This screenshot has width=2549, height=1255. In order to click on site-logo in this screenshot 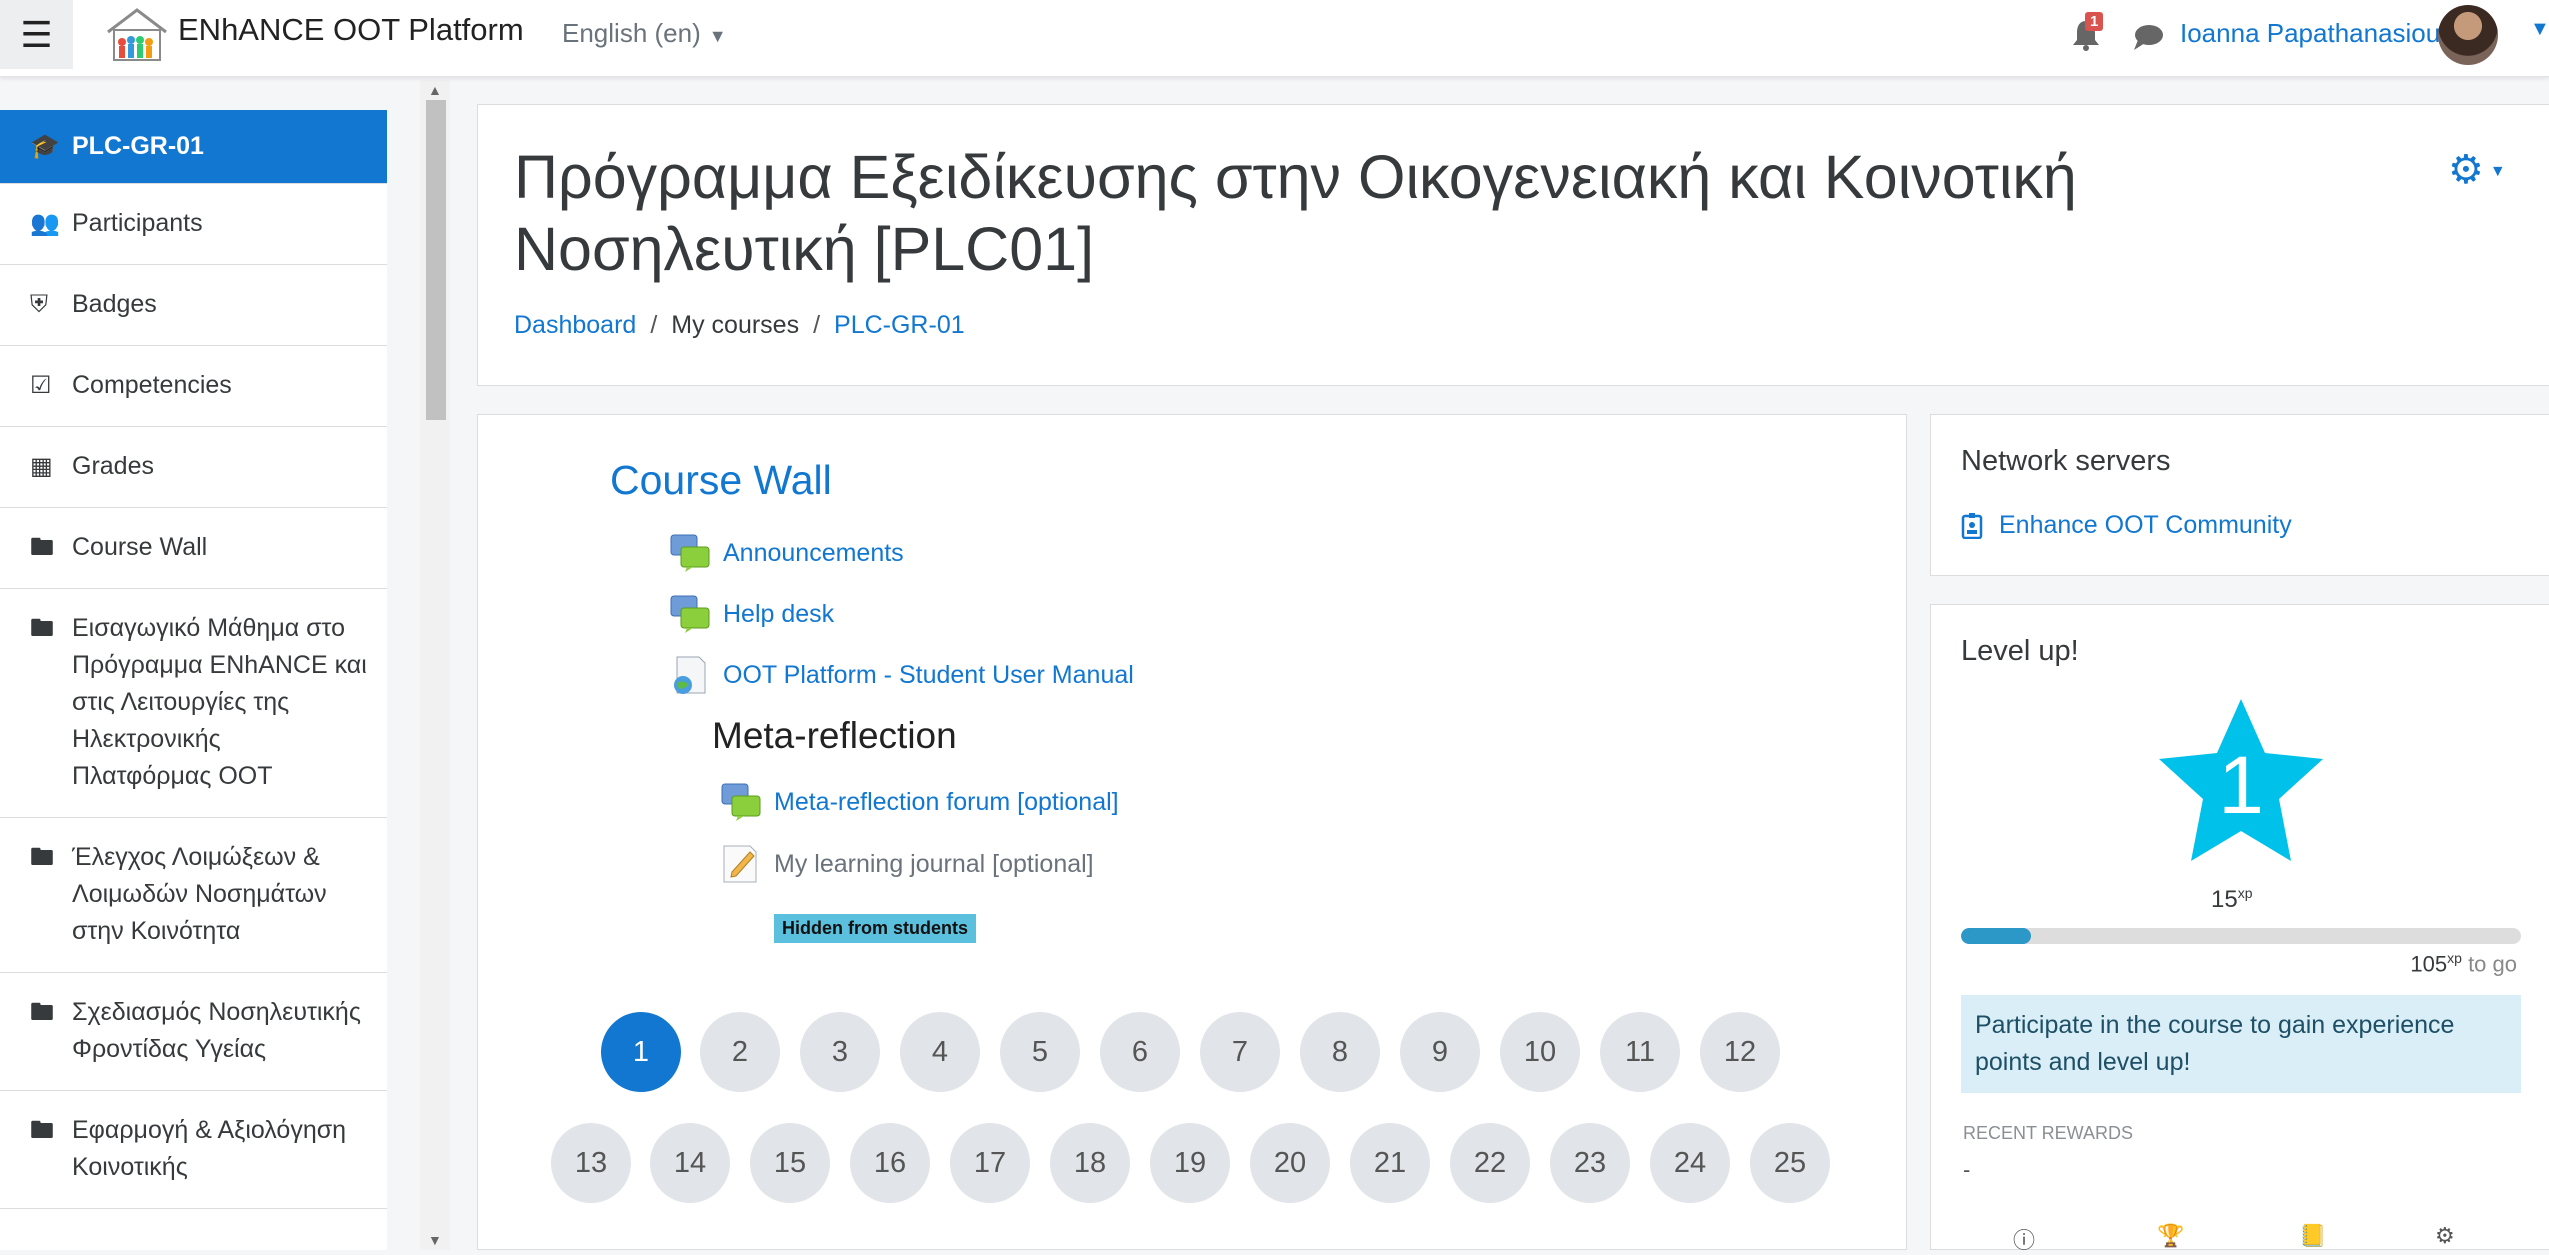, I will do `click(137, 34)`.